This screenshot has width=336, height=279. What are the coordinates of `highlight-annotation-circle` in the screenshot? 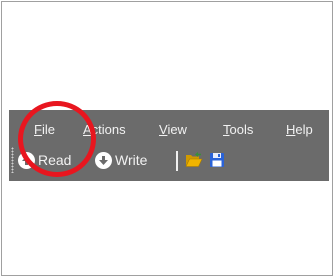 It's located at (57, 139).